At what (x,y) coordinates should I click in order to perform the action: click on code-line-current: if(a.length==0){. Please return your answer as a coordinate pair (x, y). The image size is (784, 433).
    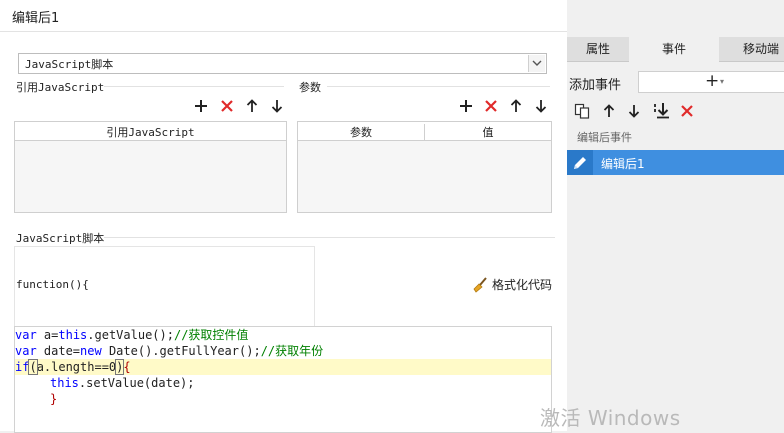
    Looking at the image, I should click on (283, 367).